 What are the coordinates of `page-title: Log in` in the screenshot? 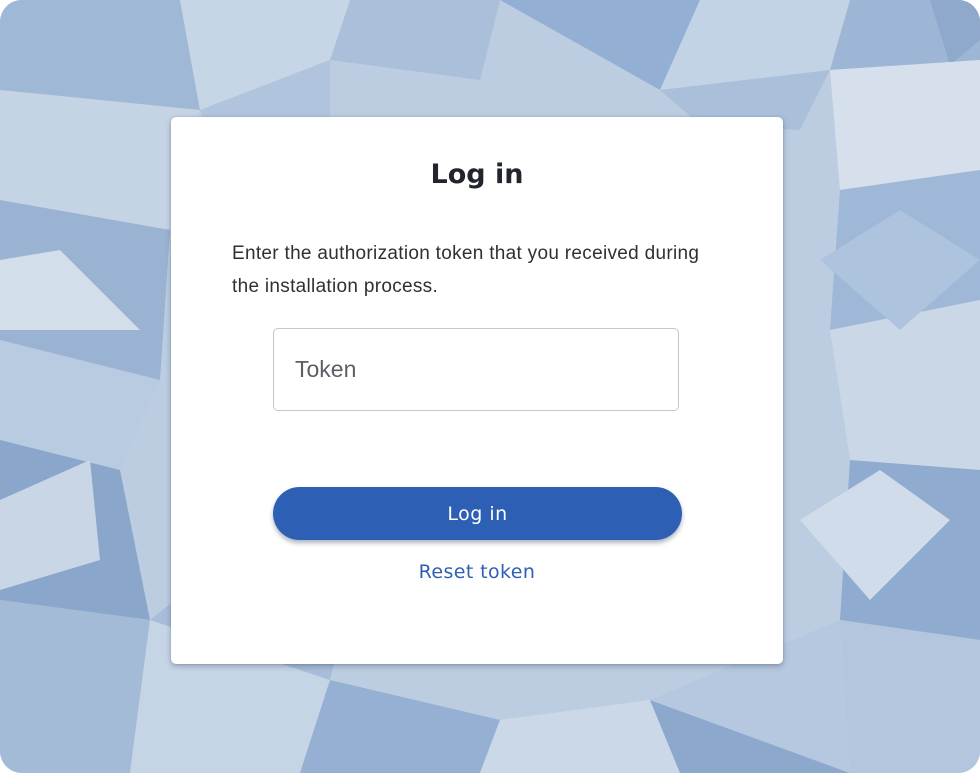 It's located at (477, 174).